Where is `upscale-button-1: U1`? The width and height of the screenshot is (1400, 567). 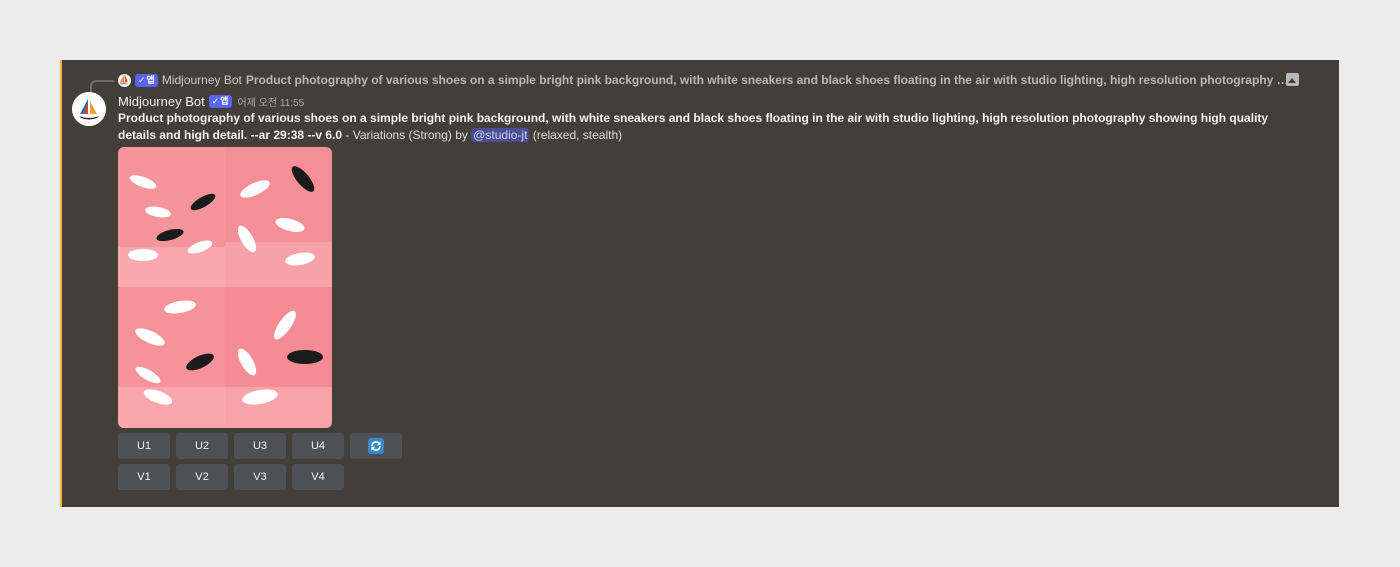
upscale-button-1: U1 is located at coordinates (144, 446).